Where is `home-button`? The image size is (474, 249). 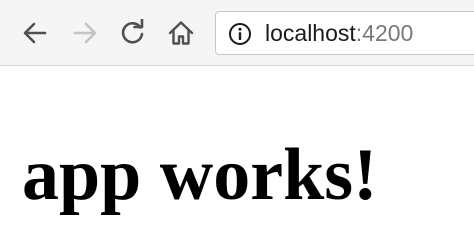
home-button is located at coordinates (181, 33).